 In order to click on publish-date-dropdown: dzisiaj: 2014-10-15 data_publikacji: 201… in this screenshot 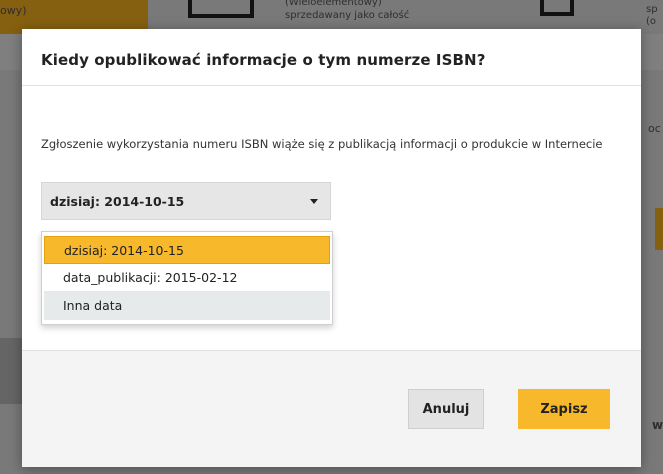, I will do `click(187, 278)`.